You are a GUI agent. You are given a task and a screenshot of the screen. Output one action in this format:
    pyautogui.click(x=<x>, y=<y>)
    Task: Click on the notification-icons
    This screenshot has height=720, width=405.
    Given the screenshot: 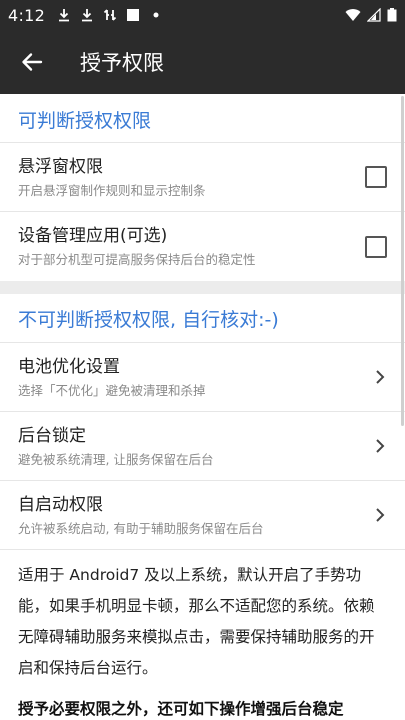 What is the action you would take?
    pyautogui.click(x=110, y=15)
    